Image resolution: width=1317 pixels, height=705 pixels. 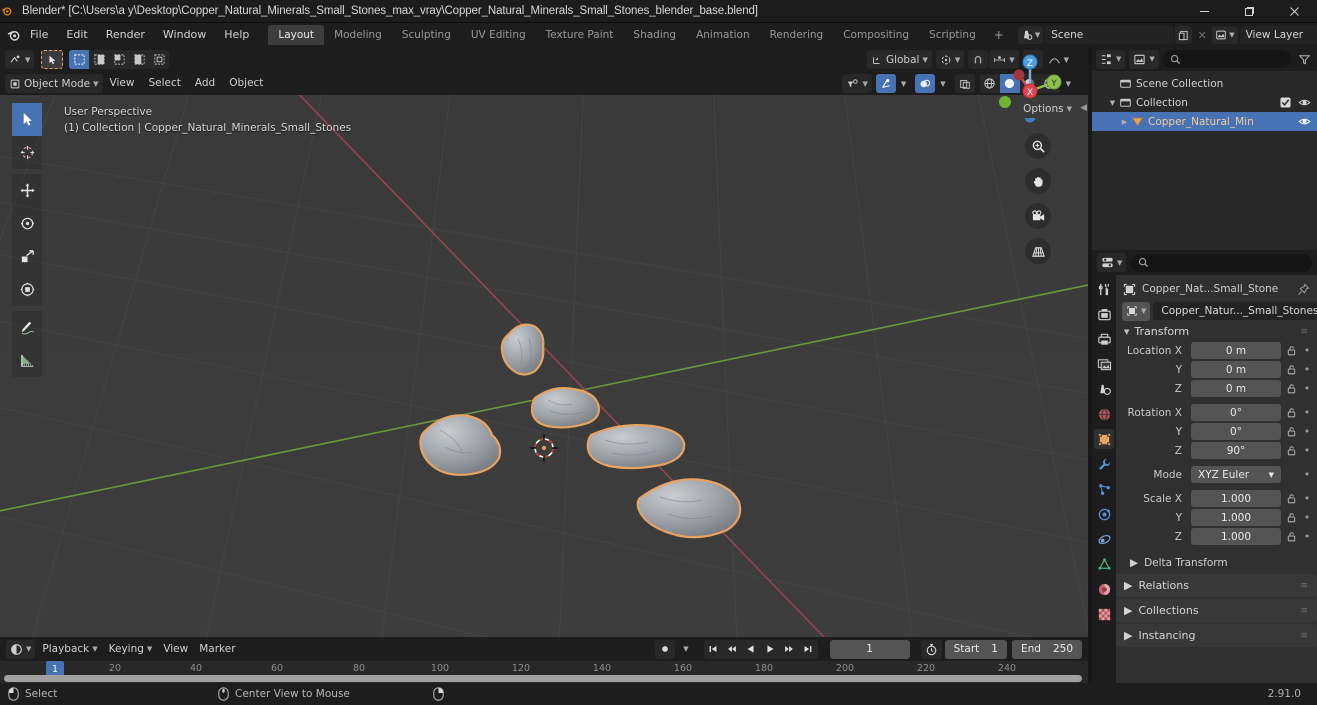 What do you see at coordinates (131, 649) in the screenshot?
I see `timeline-menu-keying: Keying ▼` at bounding box center [131, 649].